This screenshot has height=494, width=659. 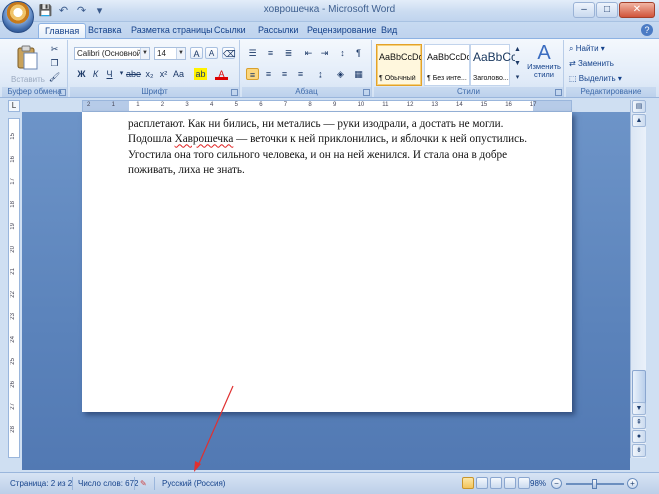 What do you see at coordinates (556, 483) in the screenshot?
I see `zoom-out-icon: −` at bounding box center [556, 483].